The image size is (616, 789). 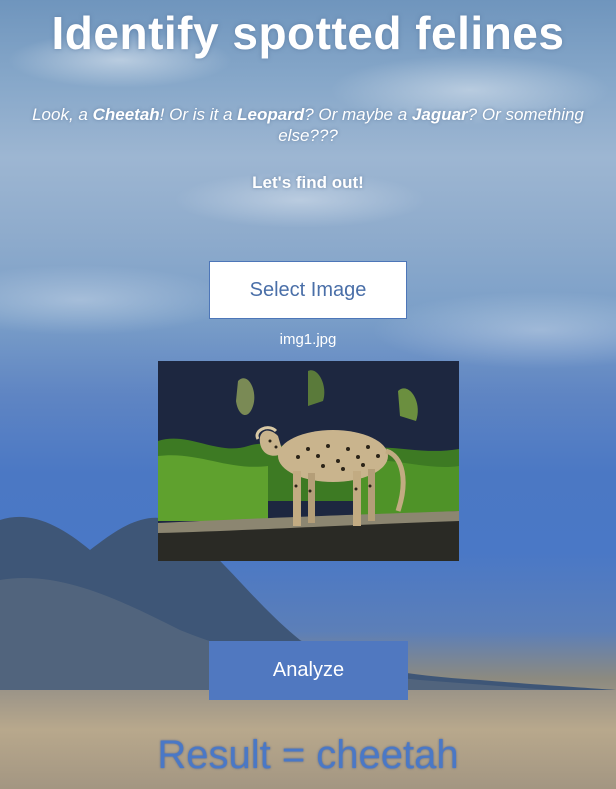 I want to click on find-out-text: Let's find out!, so click(x=308, y=182).